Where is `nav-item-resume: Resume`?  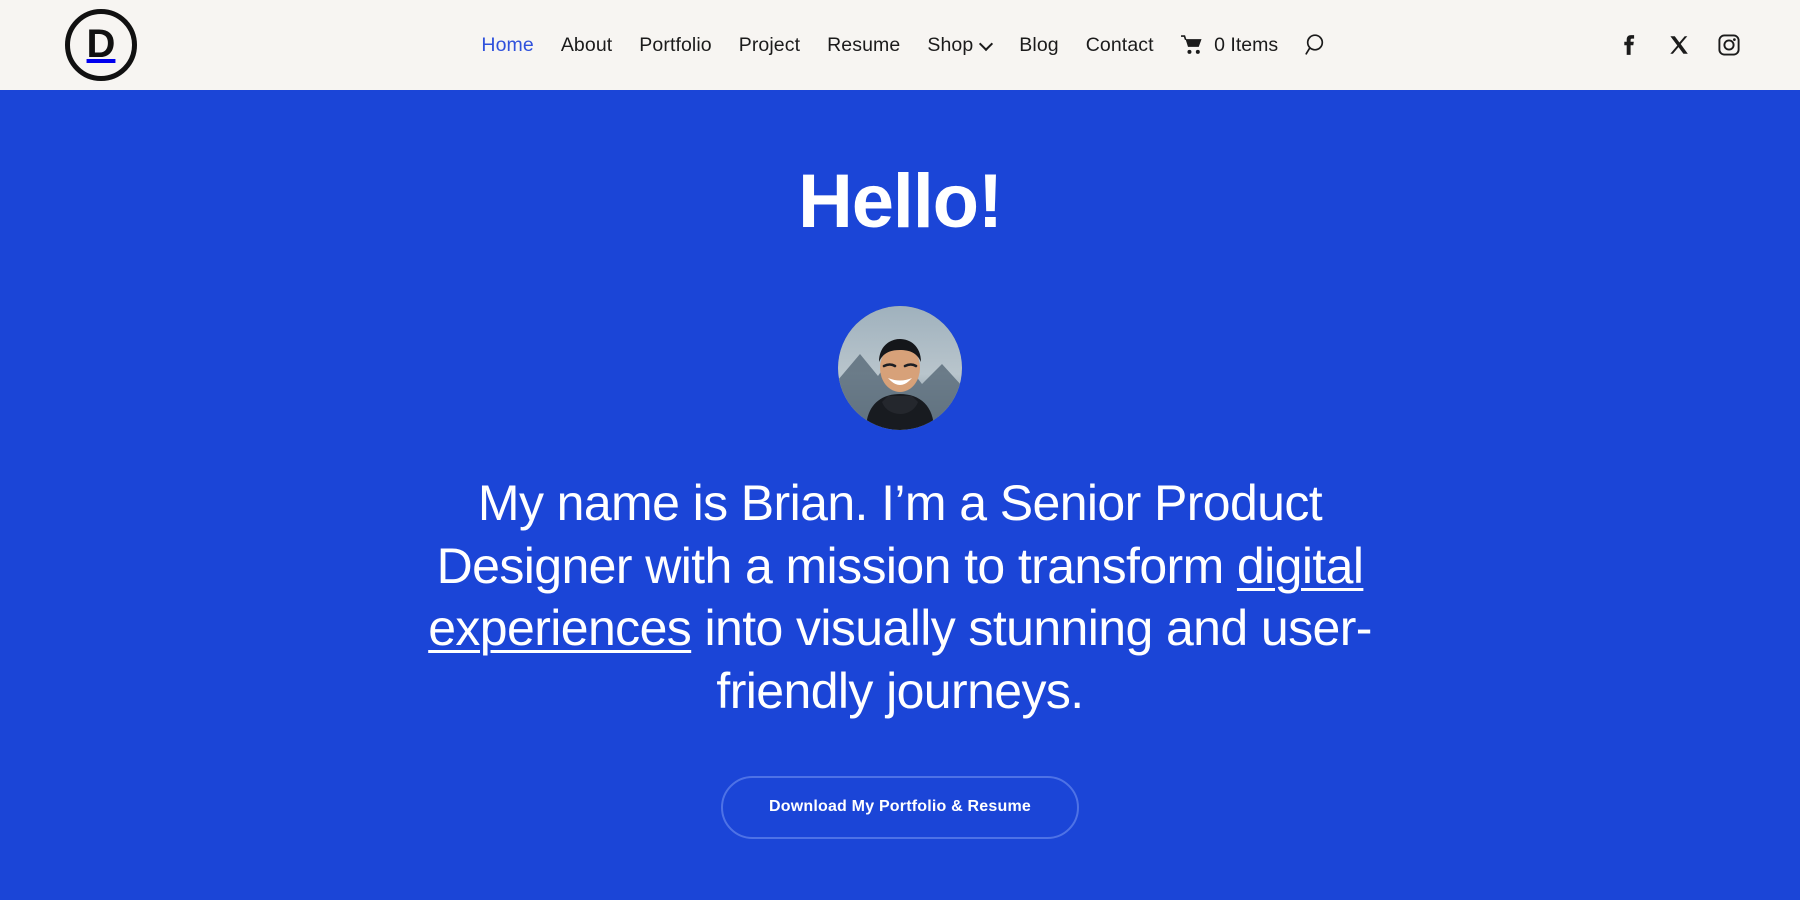
nav-item-resume: Resume is located at coordinates (864, 45).